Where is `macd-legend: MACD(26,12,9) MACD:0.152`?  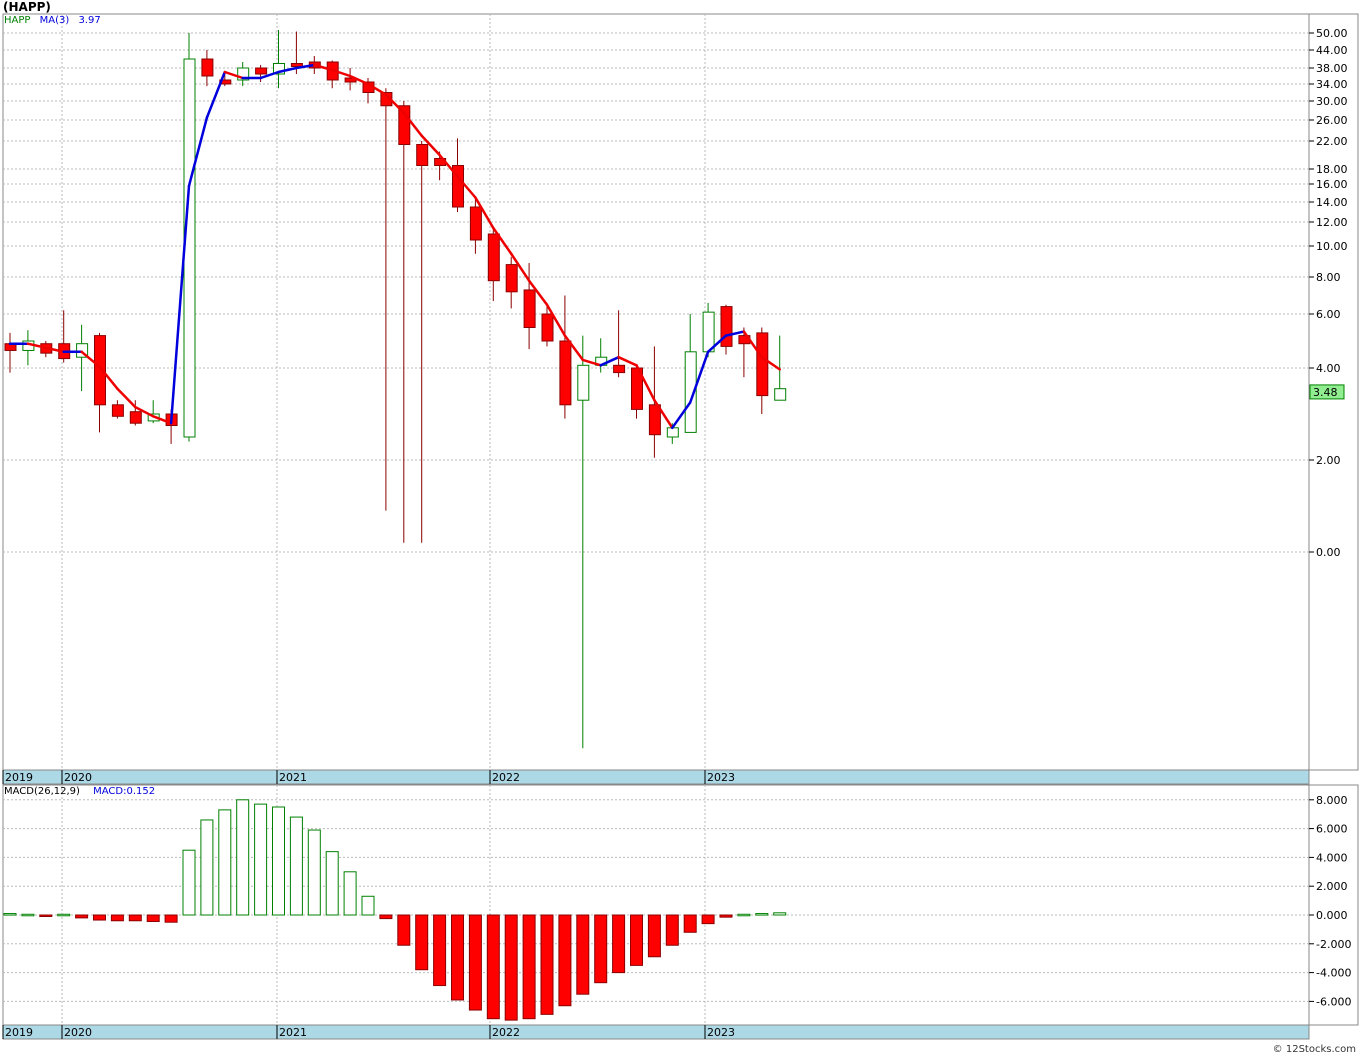 macd-legend: MACD(26,12,9) MACD:0.152 is located at coordinates (79, 791).